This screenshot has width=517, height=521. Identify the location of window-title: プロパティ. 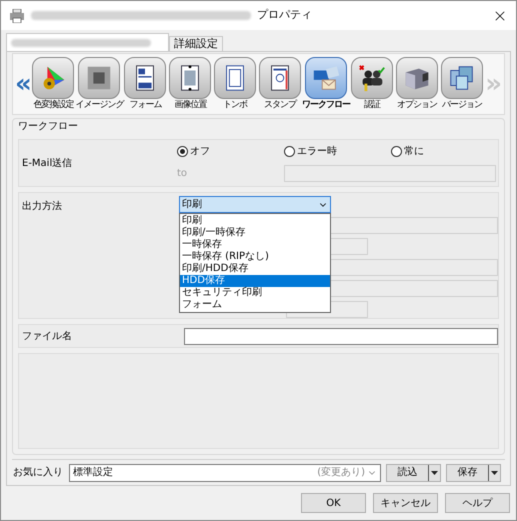
(284, 15).